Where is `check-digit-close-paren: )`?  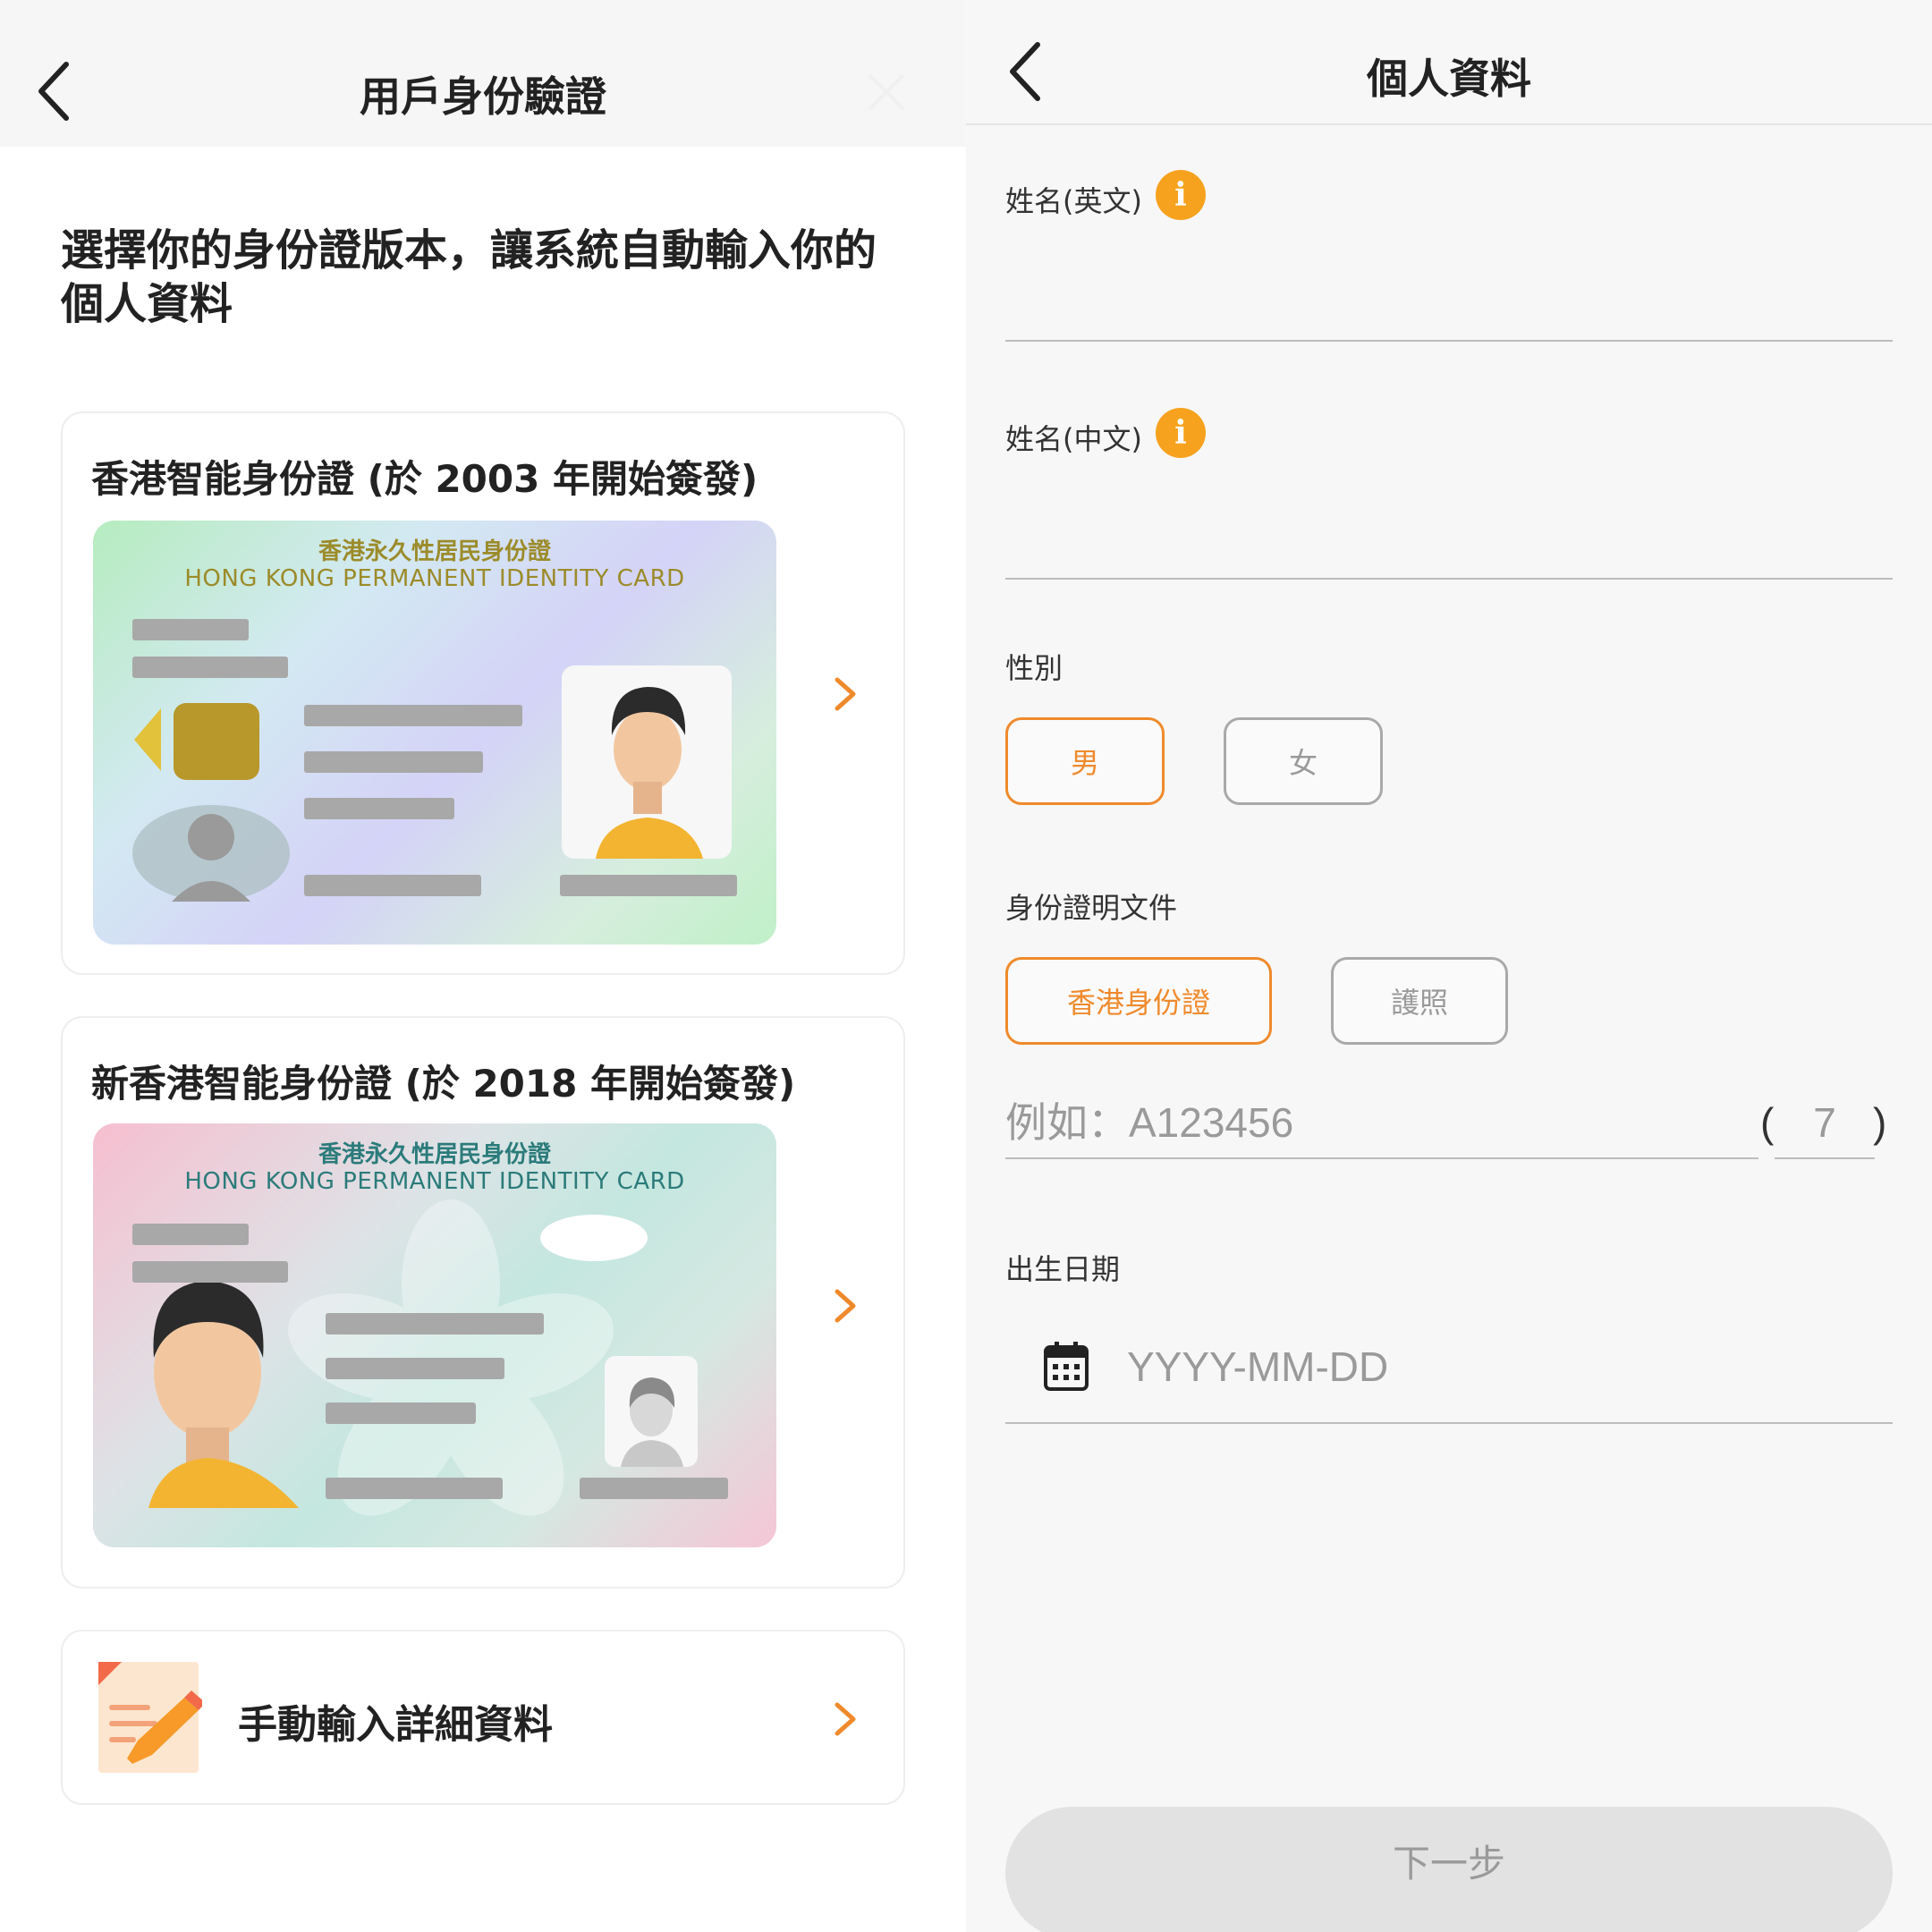 check-digit-close-paren: ) is located at coordinates (1880, 1122).